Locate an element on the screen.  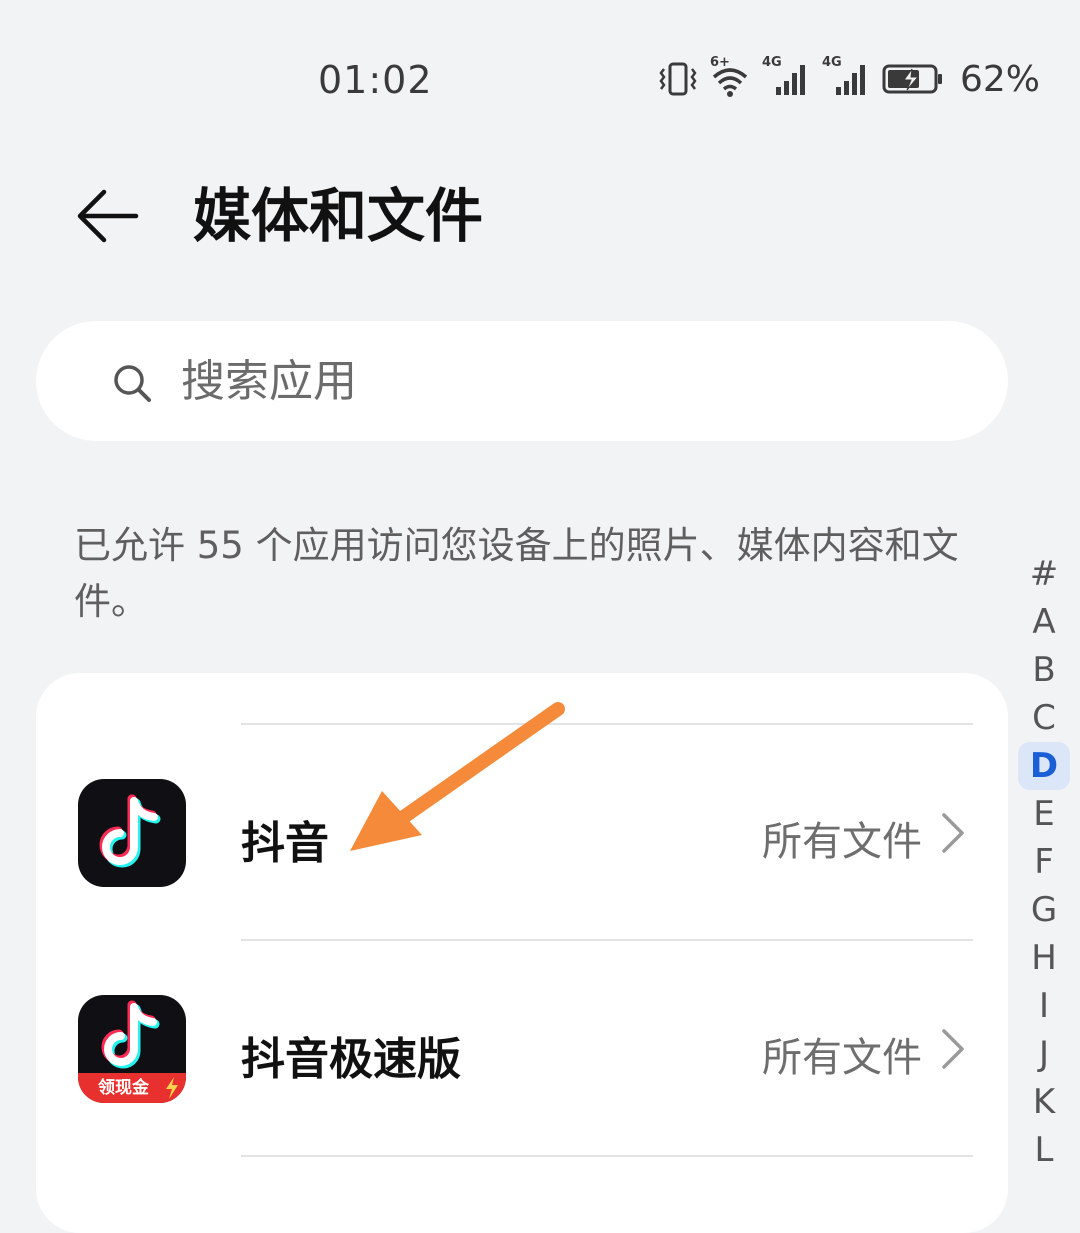
back-button is located at coordinates (108, 216).